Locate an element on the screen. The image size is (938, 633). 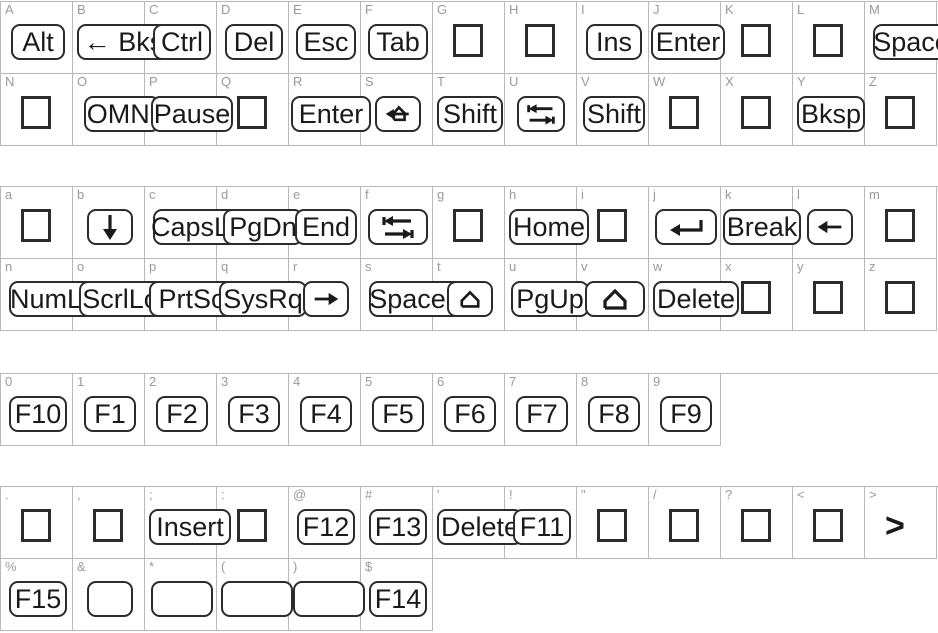
glyph-cell: 4 F4 is located at coordinates (325, 410).